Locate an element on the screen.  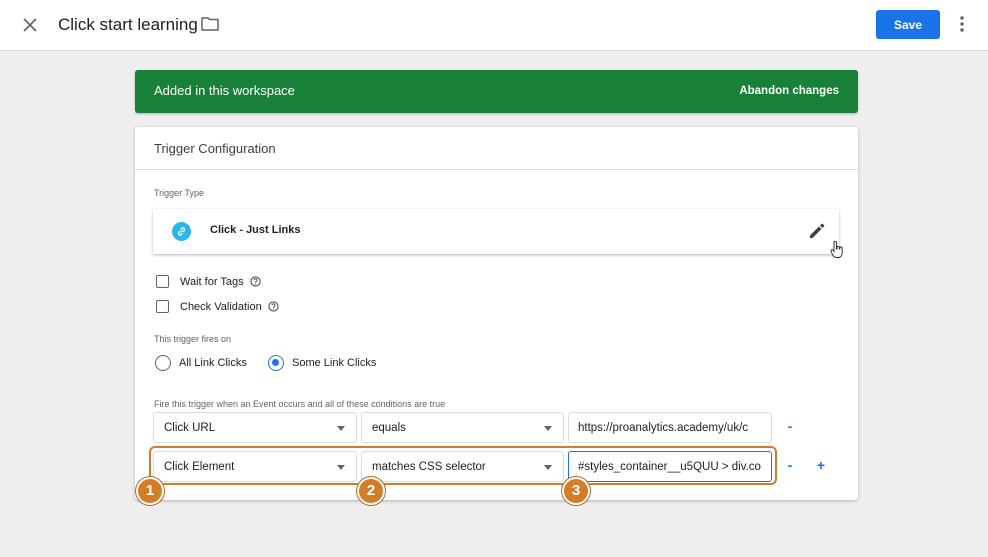
all-link-clicks-option: All Link Clicks is located at coordinates (201, 363).